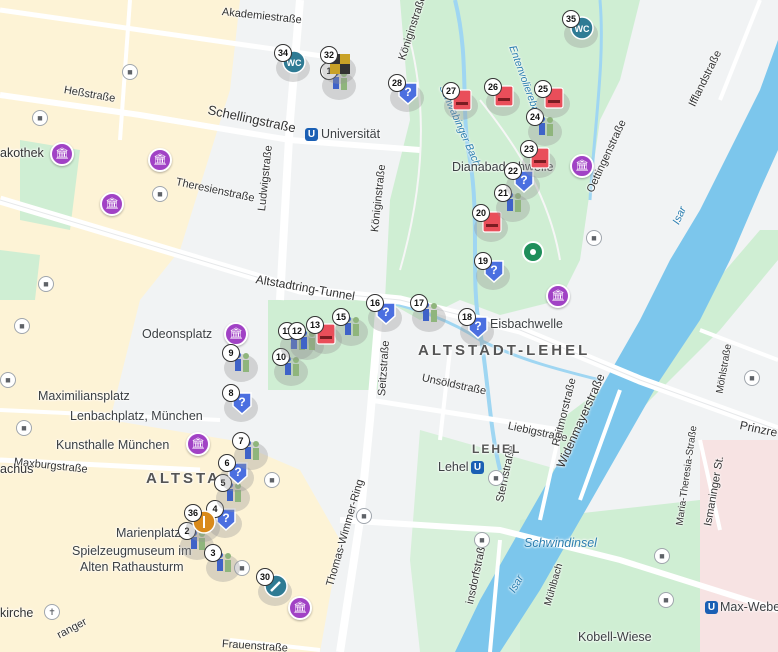  Describe the element at coordinates (231, 353) in the screenshot. I see `marker-number-badge: 9` at that location.